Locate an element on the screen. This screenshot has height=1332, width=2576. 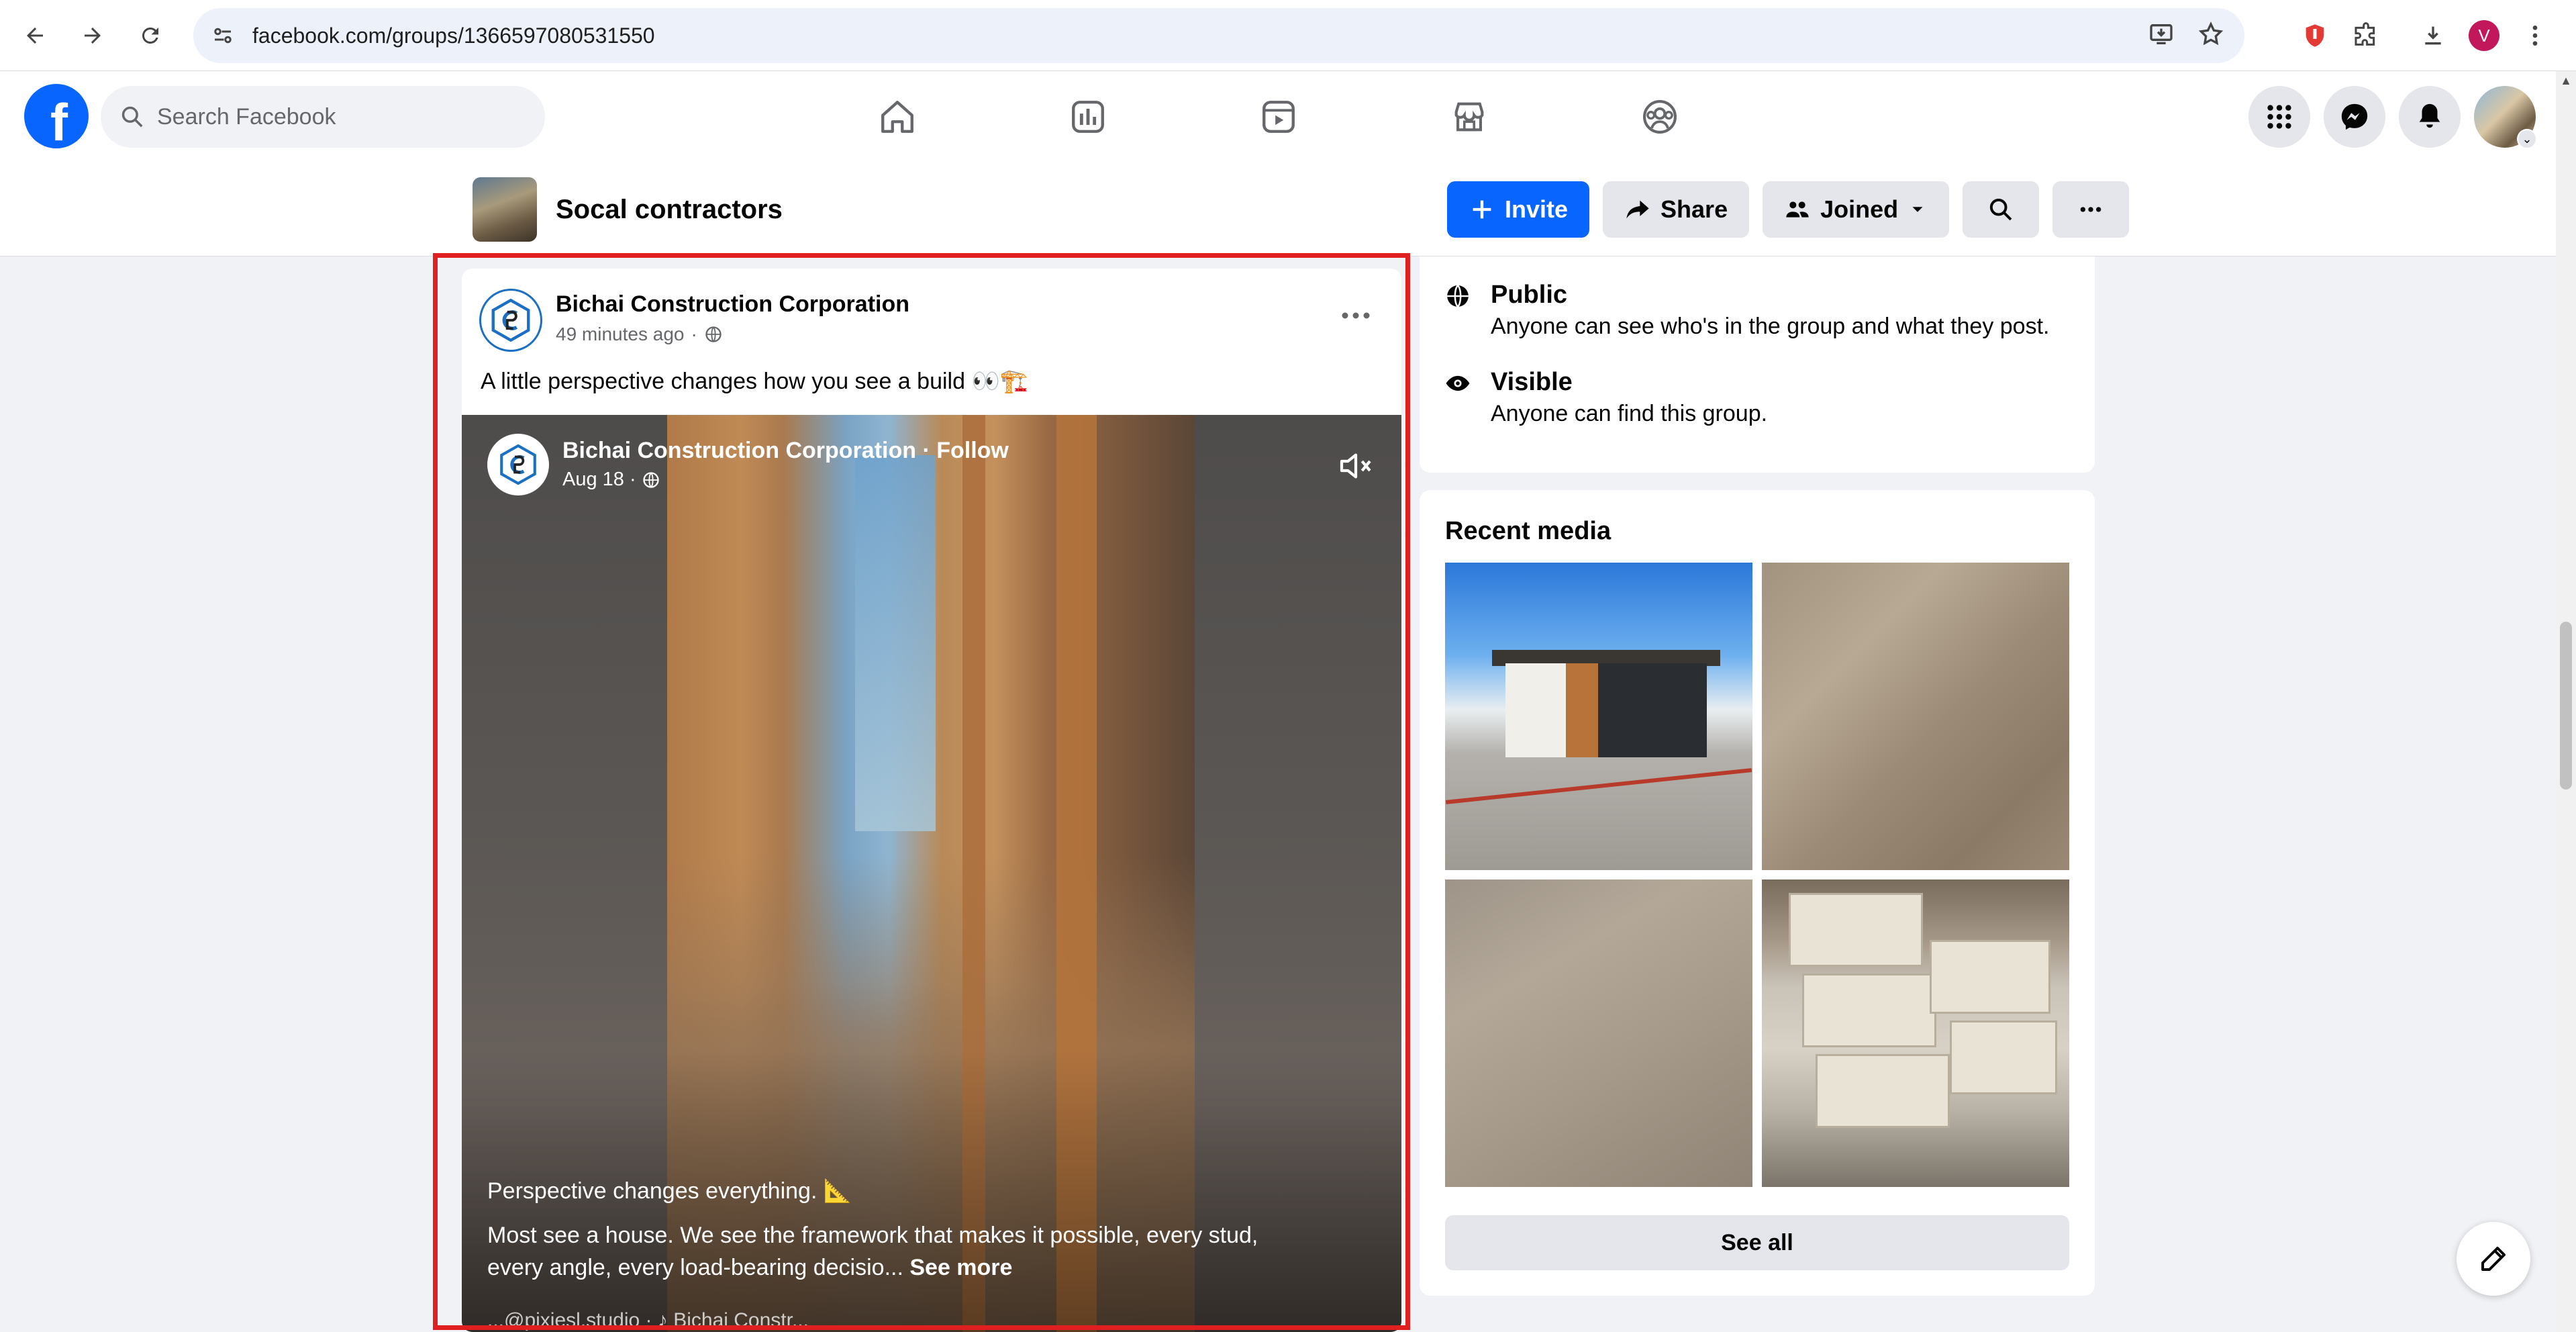
groups-icon is located at coordinates (1659, 116).